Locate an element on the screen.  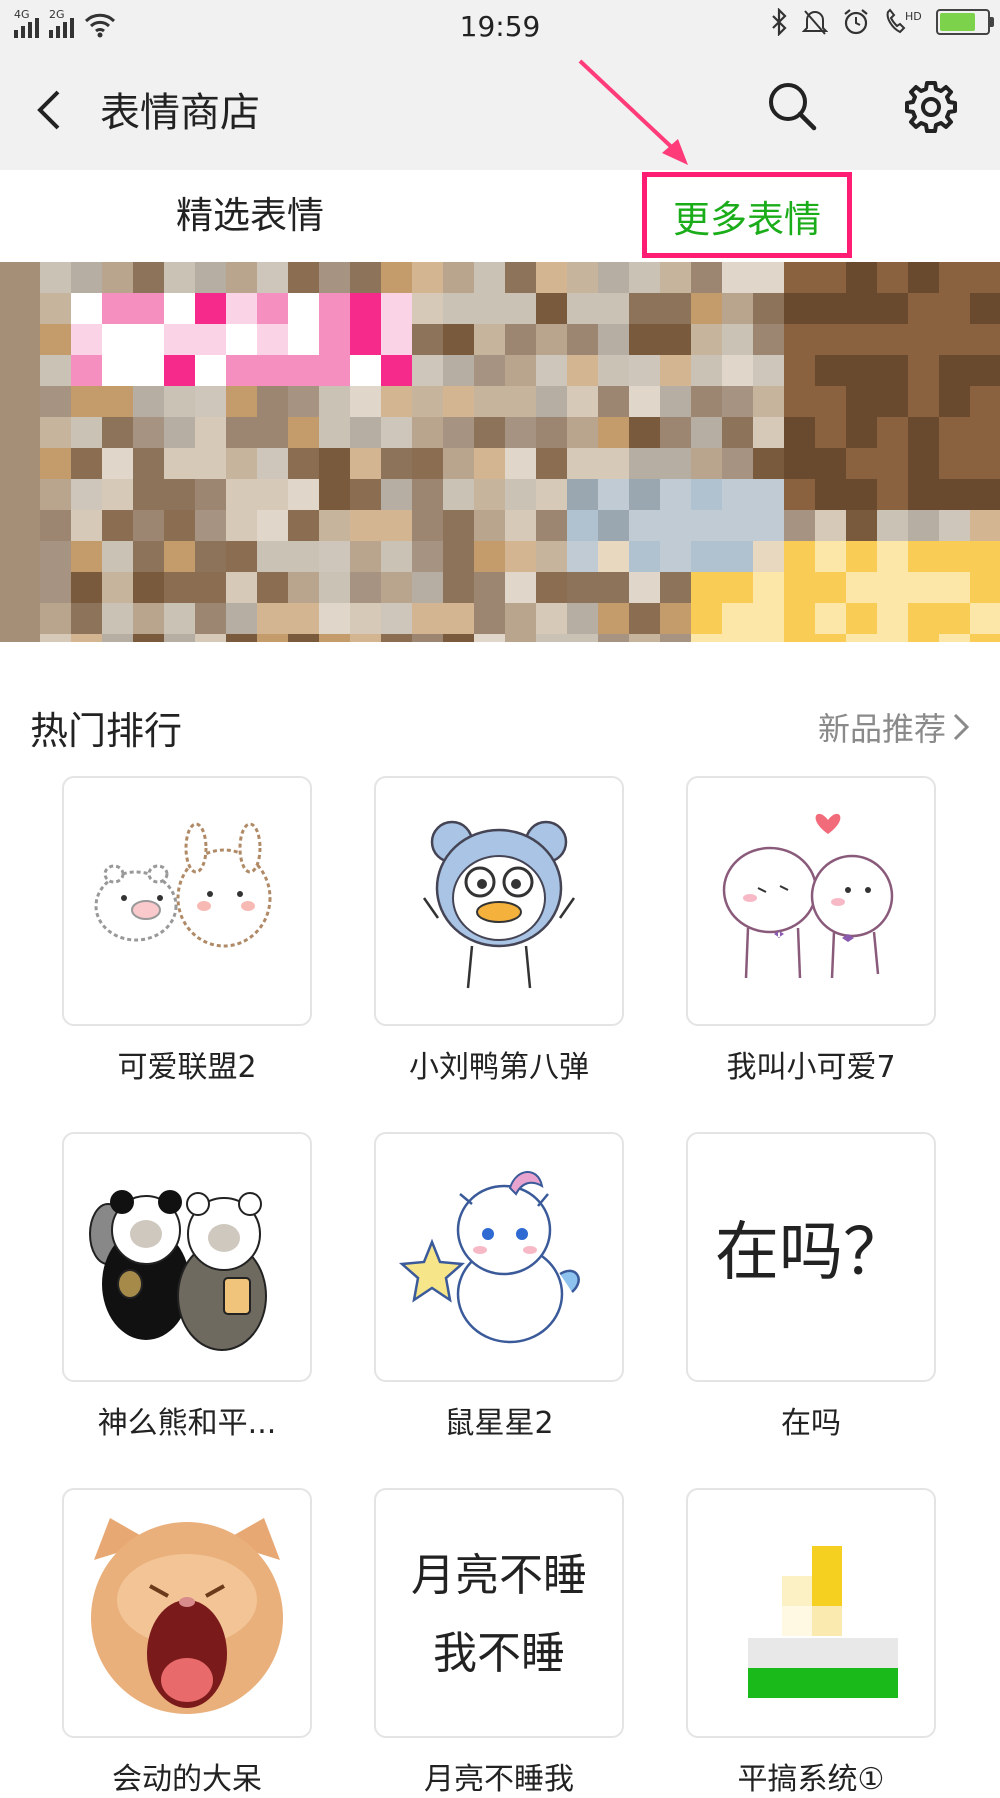
banner-edge is located at coordinates (20, 452).